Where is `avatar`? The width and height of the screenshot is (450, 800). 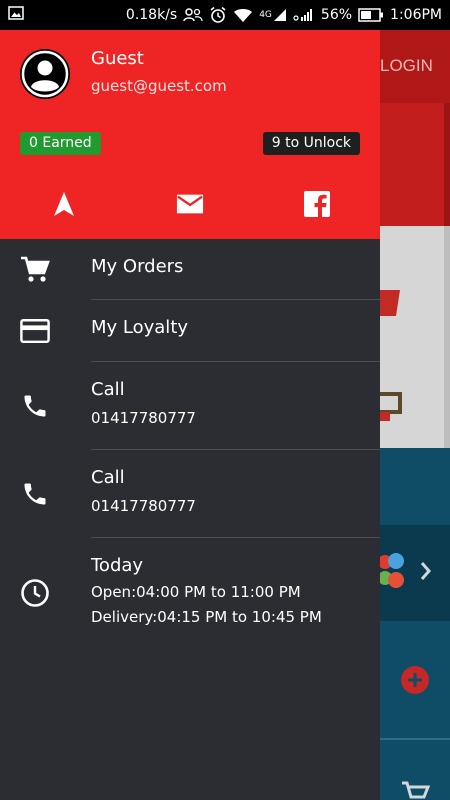 avatar is located at coordinates (45, 74).